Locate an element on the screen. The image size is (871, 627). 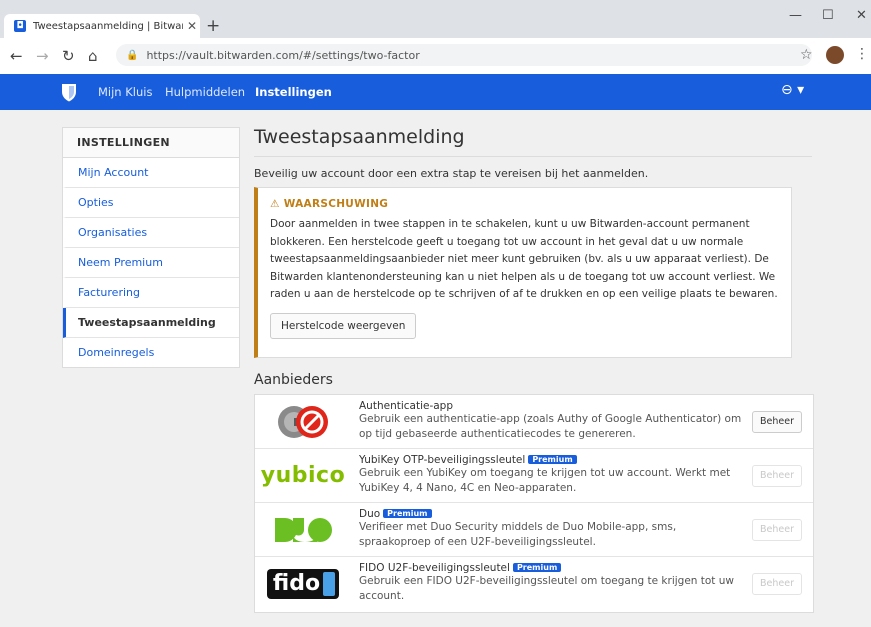
yubico-wordmark: yubico is located at coordinates (303, 475).